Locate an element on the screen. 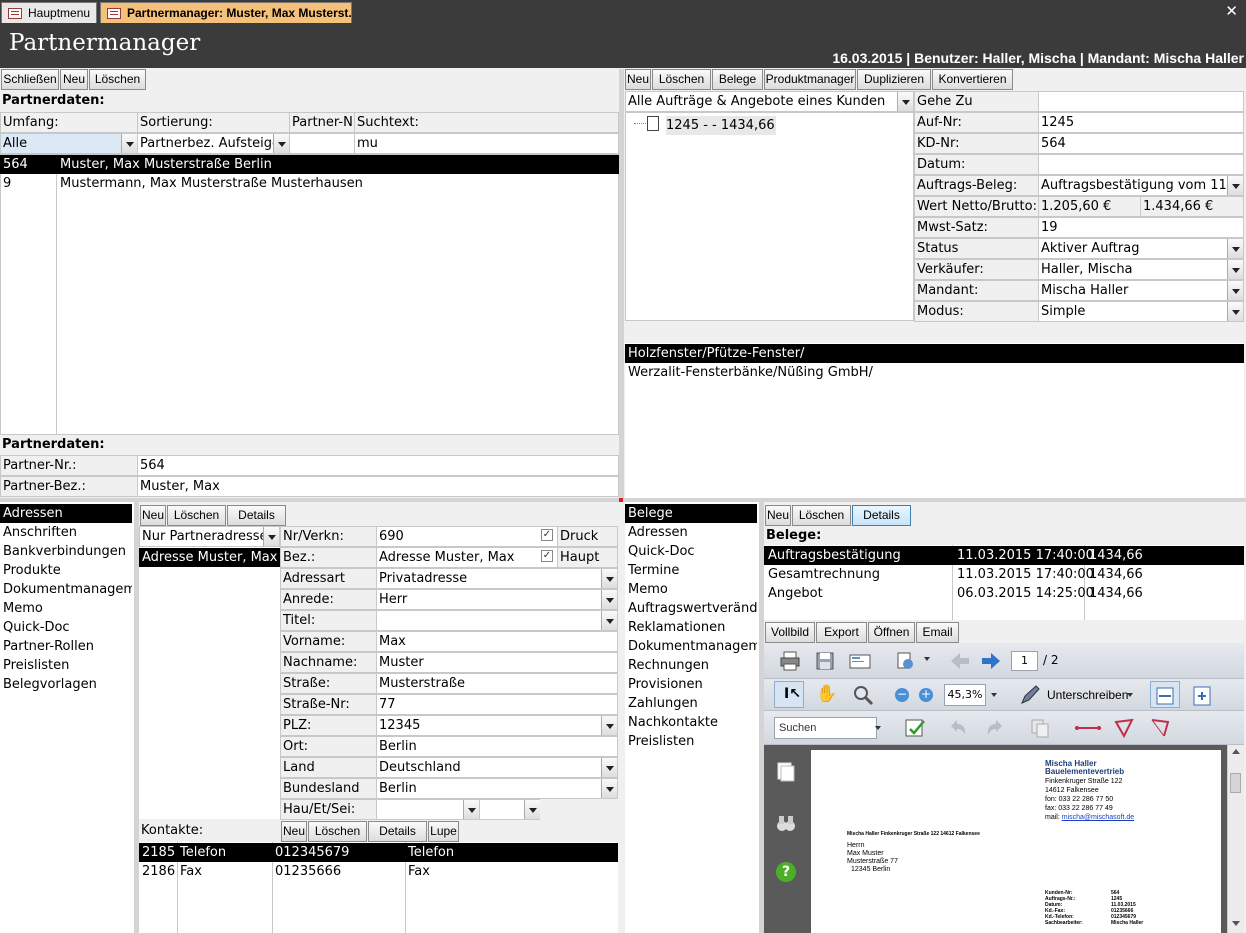  scroll-thumb is located at coordinates (1235, 783).